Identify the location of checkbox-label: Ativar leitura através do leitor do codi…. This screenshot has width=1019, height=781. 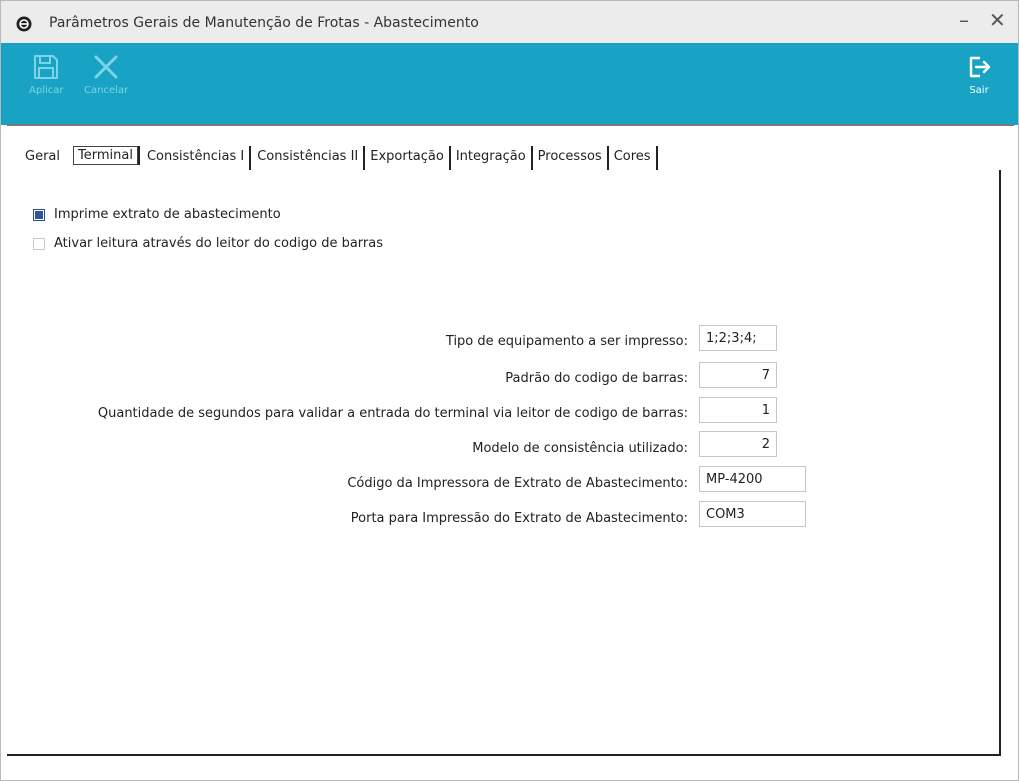
(219, 243).